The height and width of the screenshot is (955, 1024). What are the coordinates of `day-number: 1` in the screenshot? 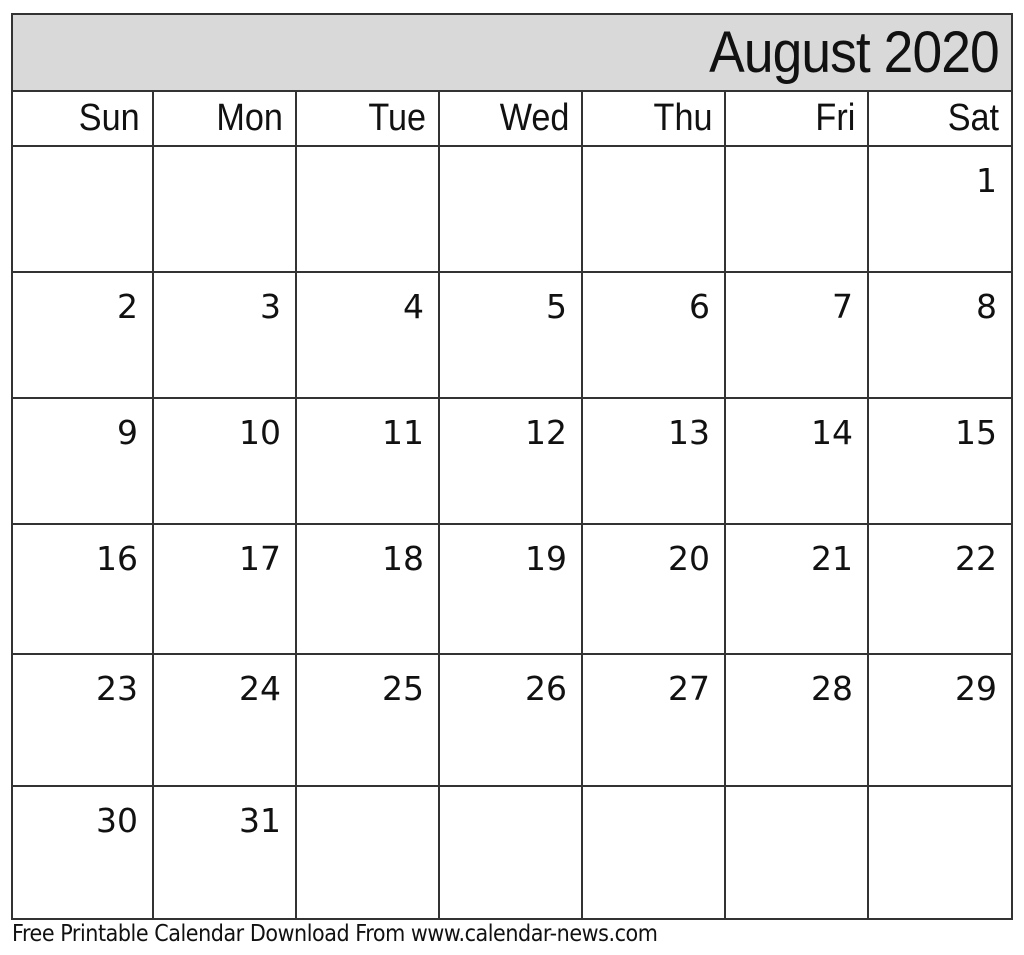 It's located at (986, 180).